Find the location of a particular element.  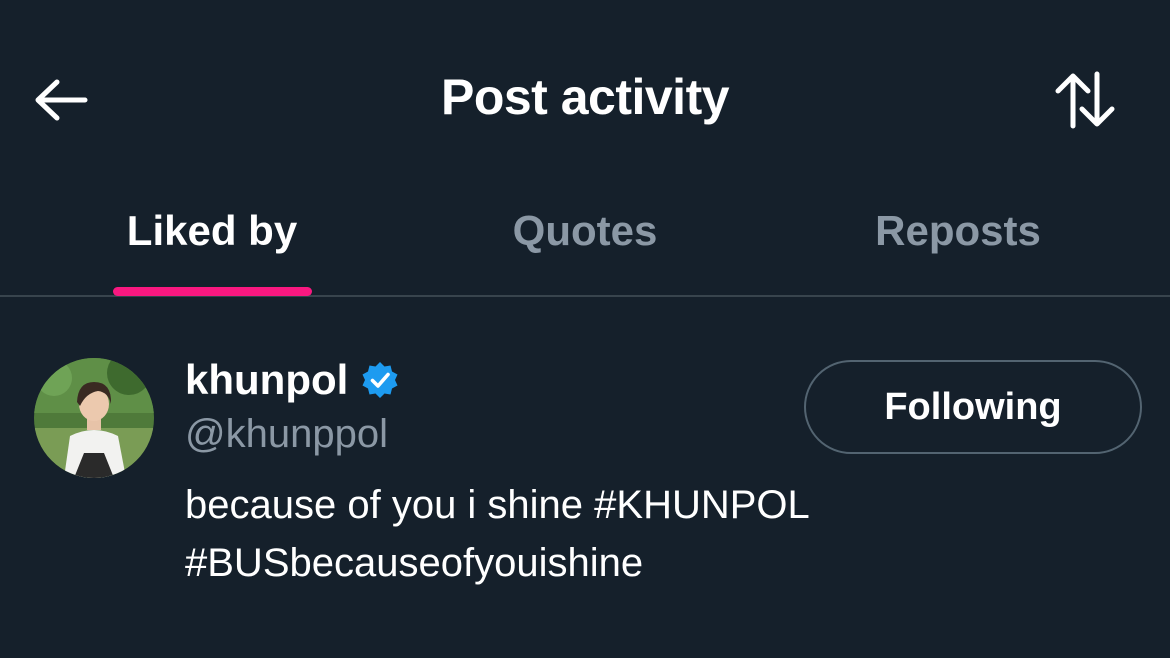

tab-quotes: Quotes is located at coordinates (585, 232).